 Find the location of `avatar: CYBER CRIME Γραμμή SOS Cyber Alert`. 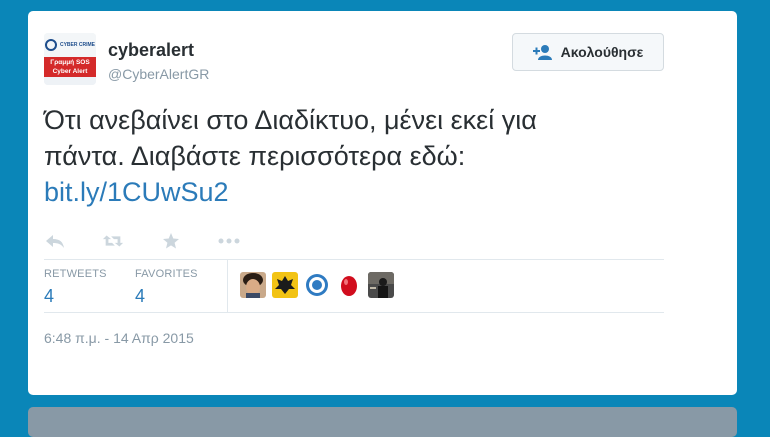

avatar: CYBER CRIME Γραμμή SOS Cyber Alert is located at coordinates (70, 59).